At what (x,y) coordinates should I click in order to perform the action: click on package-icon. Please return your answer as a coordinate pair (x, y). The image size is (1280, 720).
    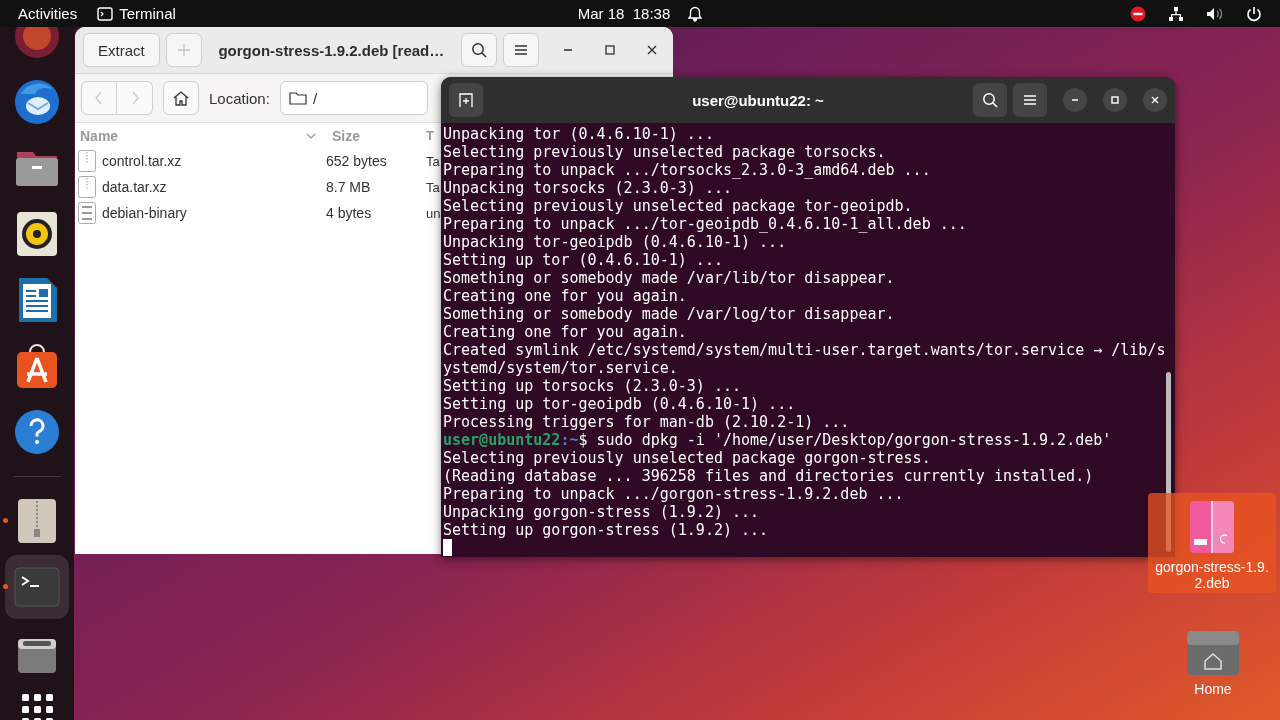
    Looking at the image, I should click on (1212, 527).